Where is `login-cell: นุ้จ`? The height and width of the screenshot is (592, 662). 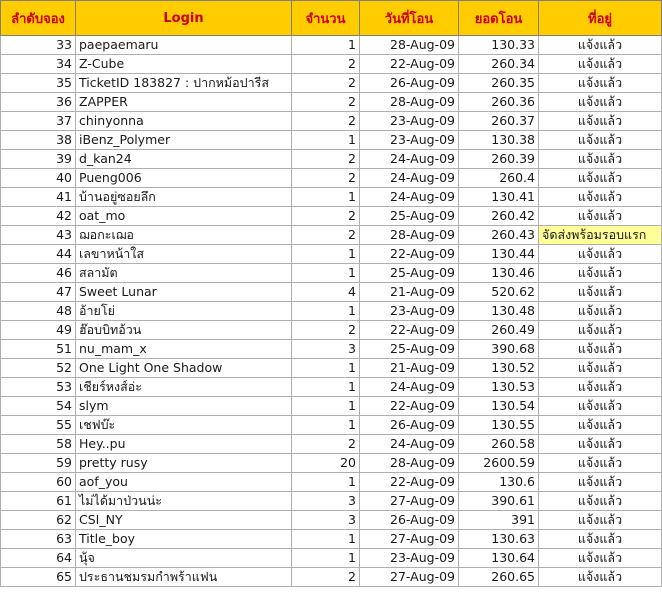
login-cell: นุ้จ is located at coordinates (183, 558).